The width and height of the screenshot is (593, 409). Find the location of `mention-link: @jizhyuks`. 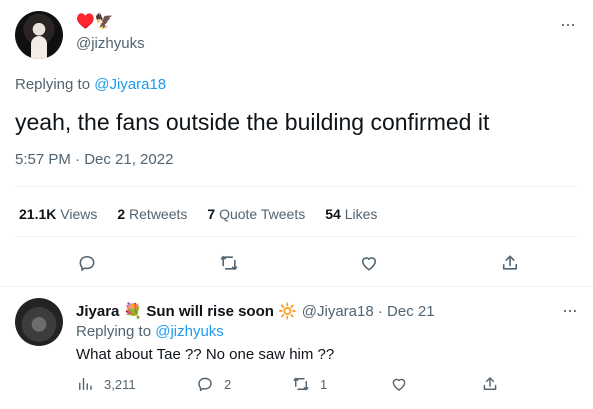

mention-link: @jizhyuks is located at coordinates (189, 331).